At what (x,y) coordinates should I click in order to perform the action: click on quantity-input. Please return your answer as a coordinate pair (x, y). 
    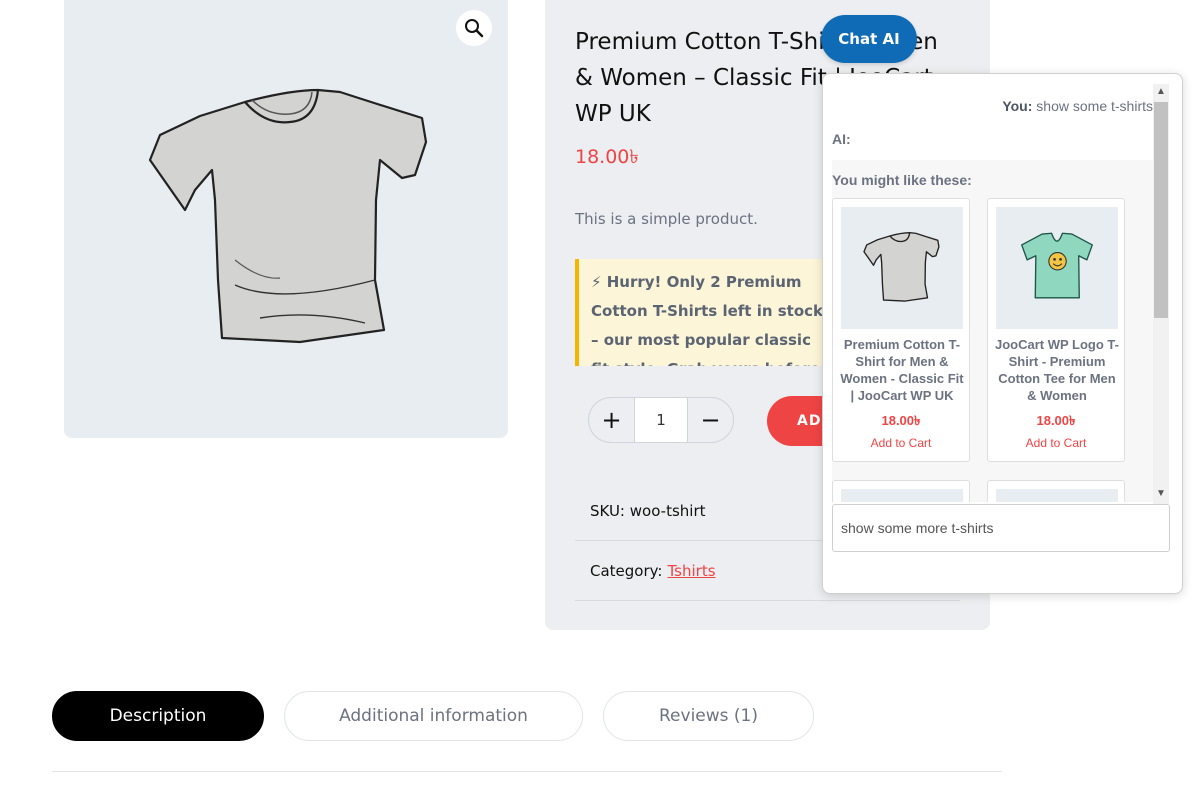
    Looking at the image, I should click on (661, 420).